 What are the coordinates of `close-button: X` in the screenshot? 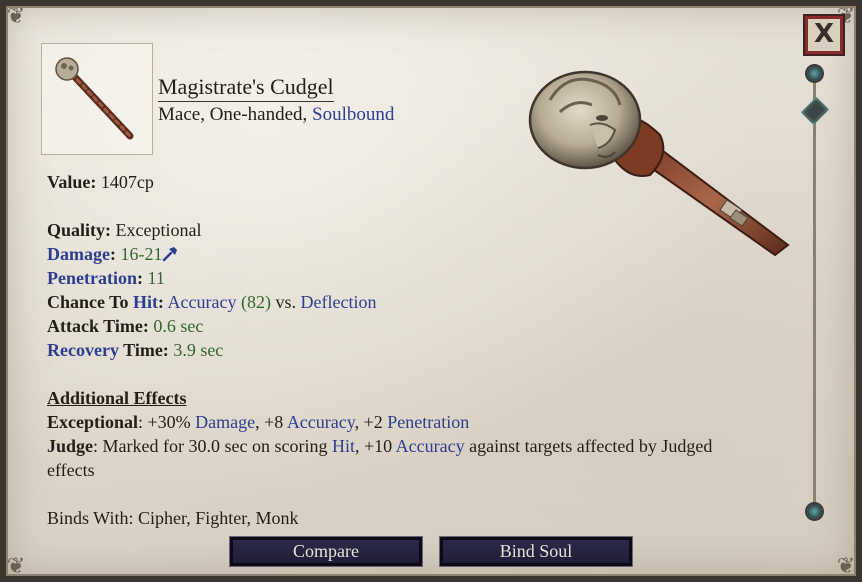 It's located at (824, 35).